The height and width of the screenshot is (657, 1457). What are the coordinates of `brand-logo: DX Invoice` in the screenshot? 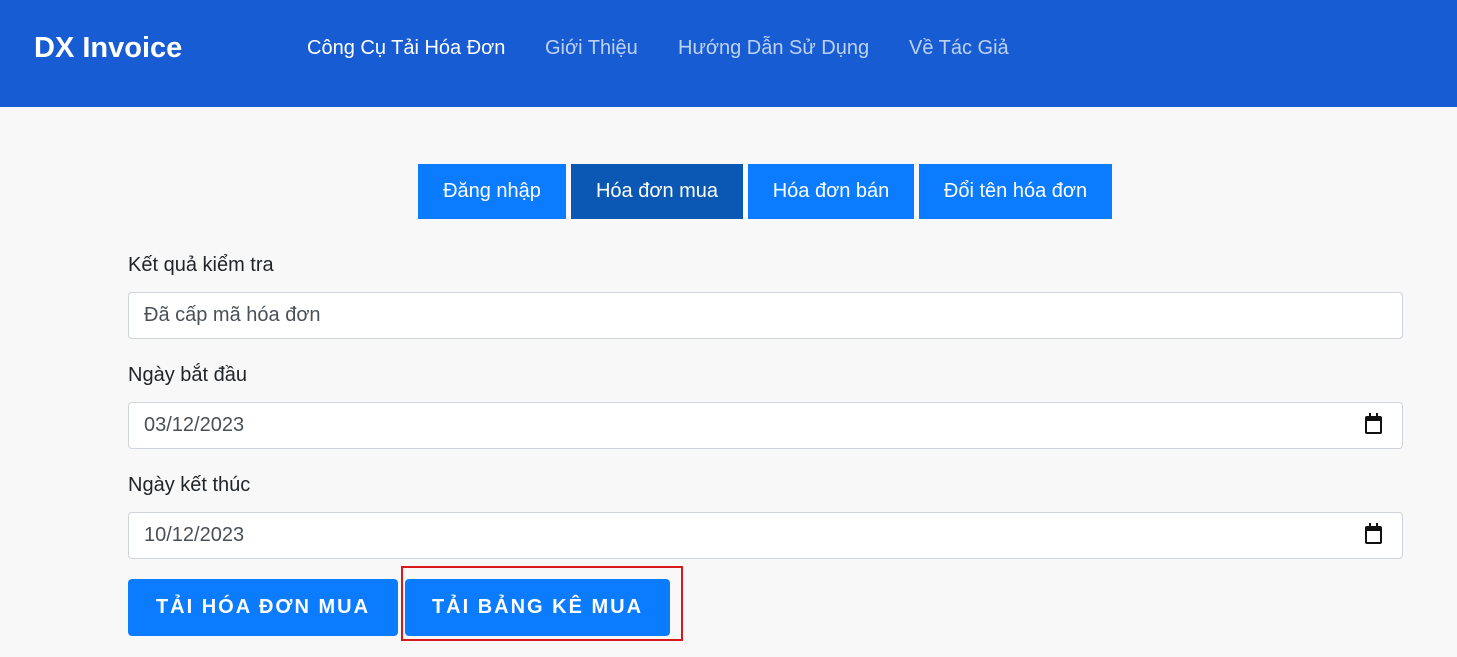 It's located at (108, 48).